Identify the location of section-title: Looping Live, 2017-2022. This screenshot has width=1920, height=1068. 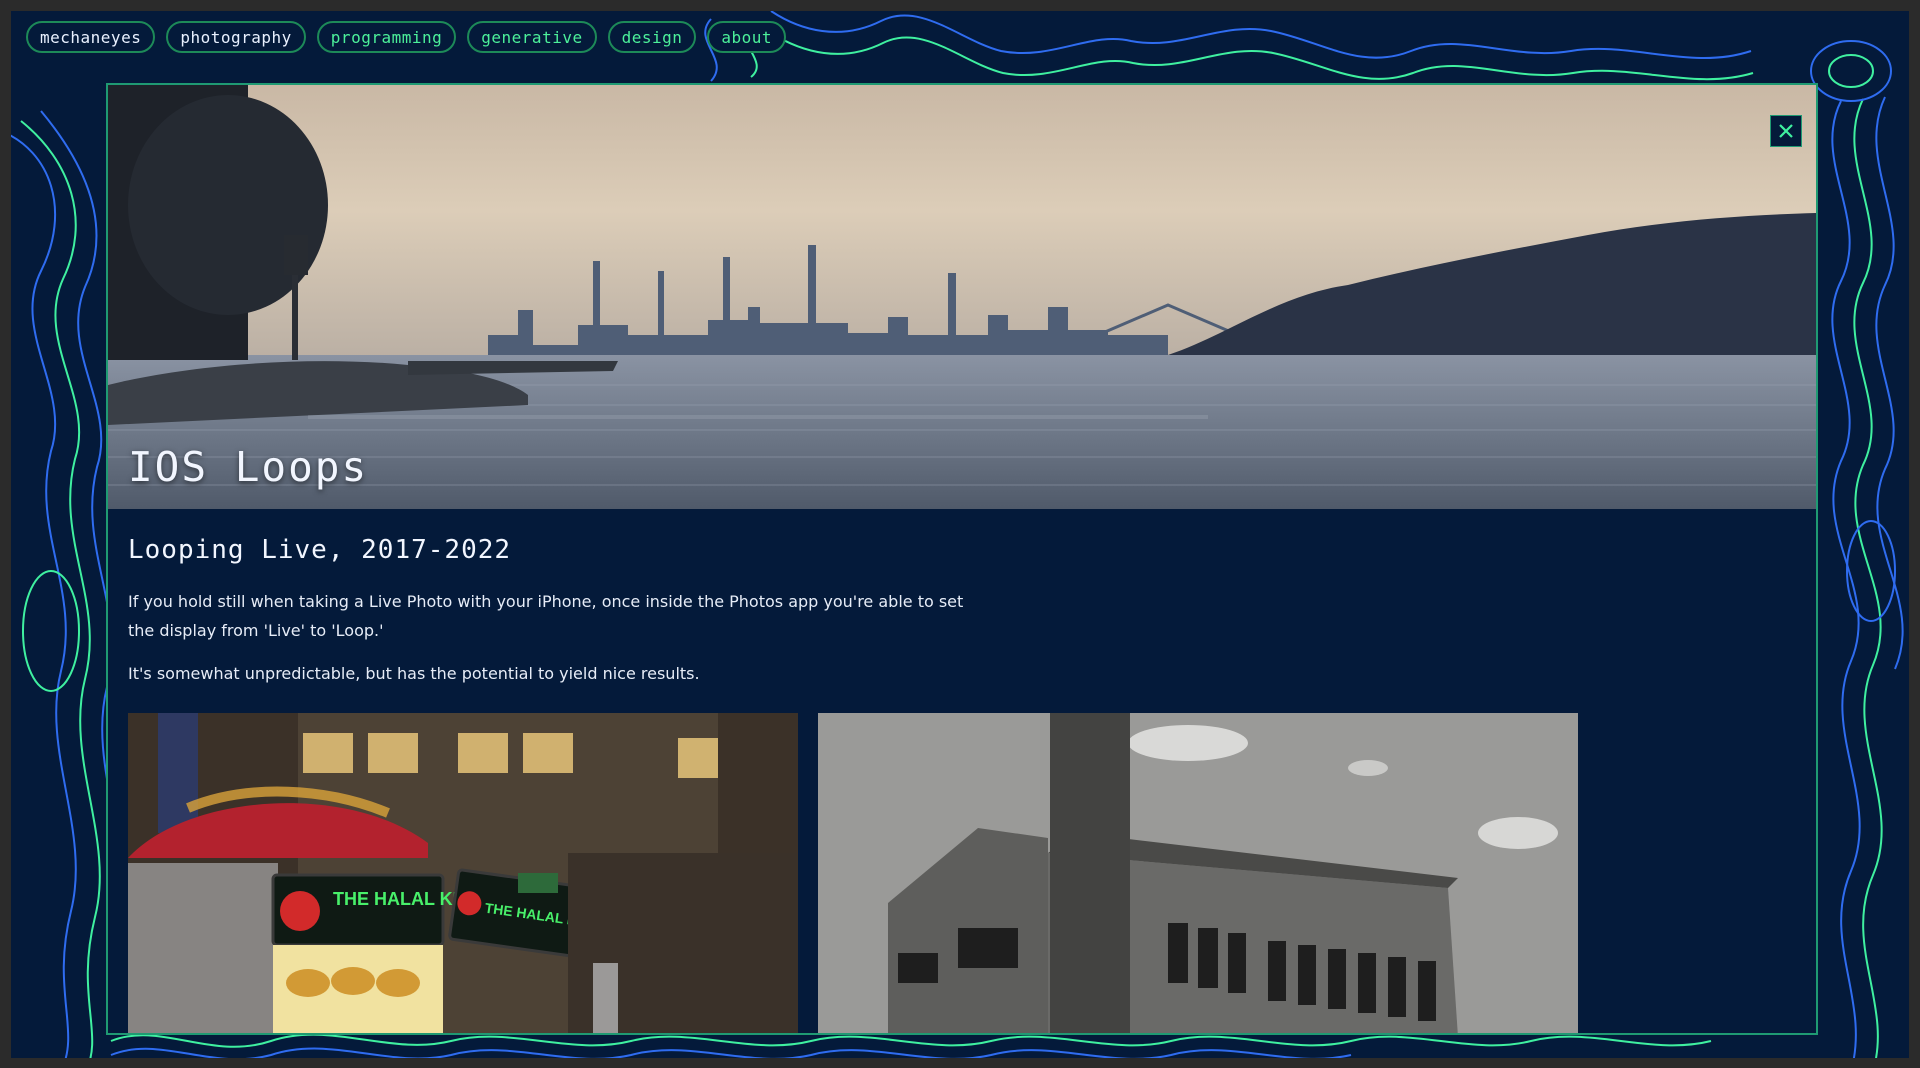
(320, 550).